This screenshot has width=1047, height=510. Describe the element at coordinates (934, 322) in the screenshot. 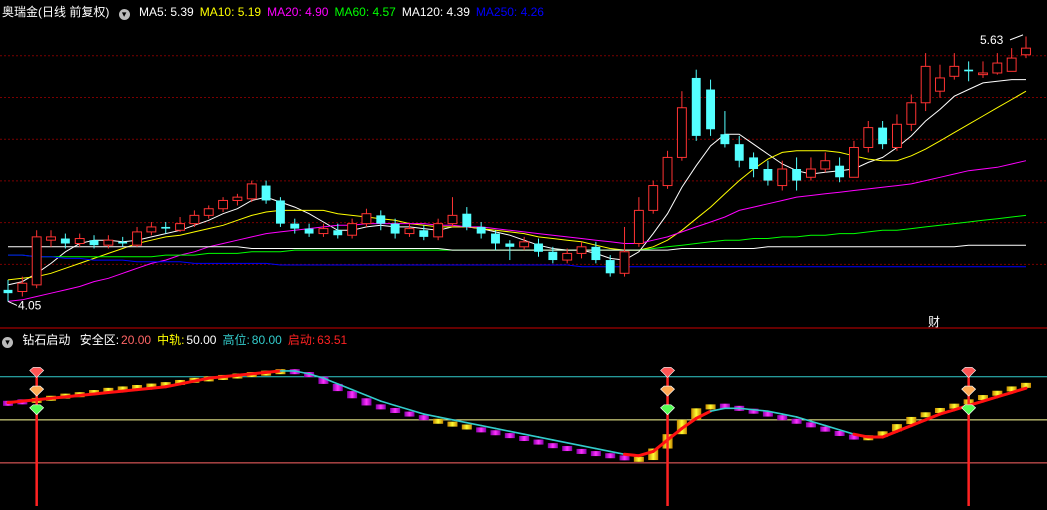

I see `finance-marker: 财` at that location.